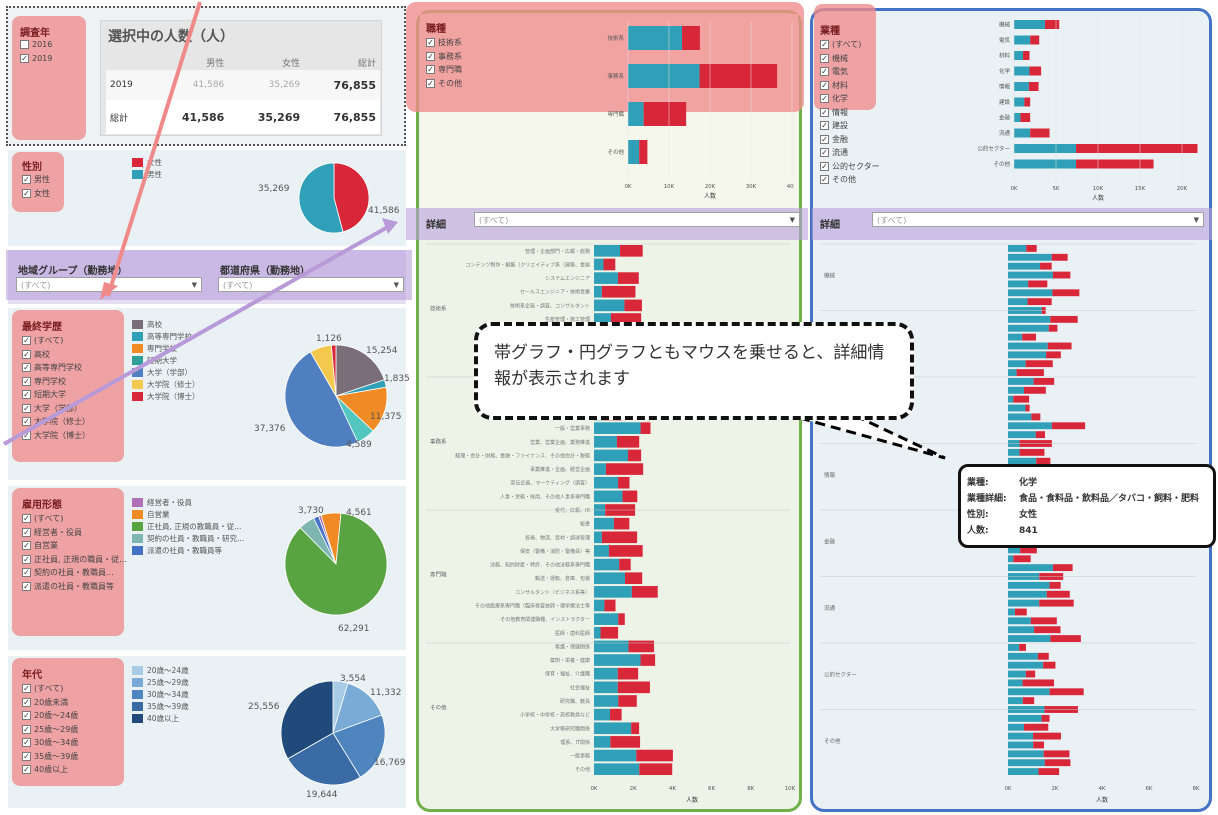 The width and height of the screenshot is (1218, 815). What do you see at coordinates (74, 533) in the screenshot?
I see `filter-option: ✓ 経営者・役員` at bounding box center [74, 533].